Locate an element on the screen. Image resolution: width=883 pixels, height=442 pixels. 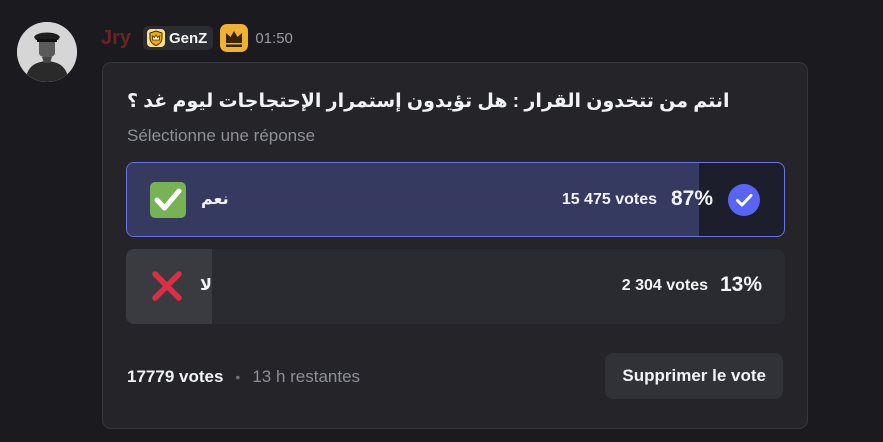
poll-answer-label: لا is located at coordinates (206, 285).